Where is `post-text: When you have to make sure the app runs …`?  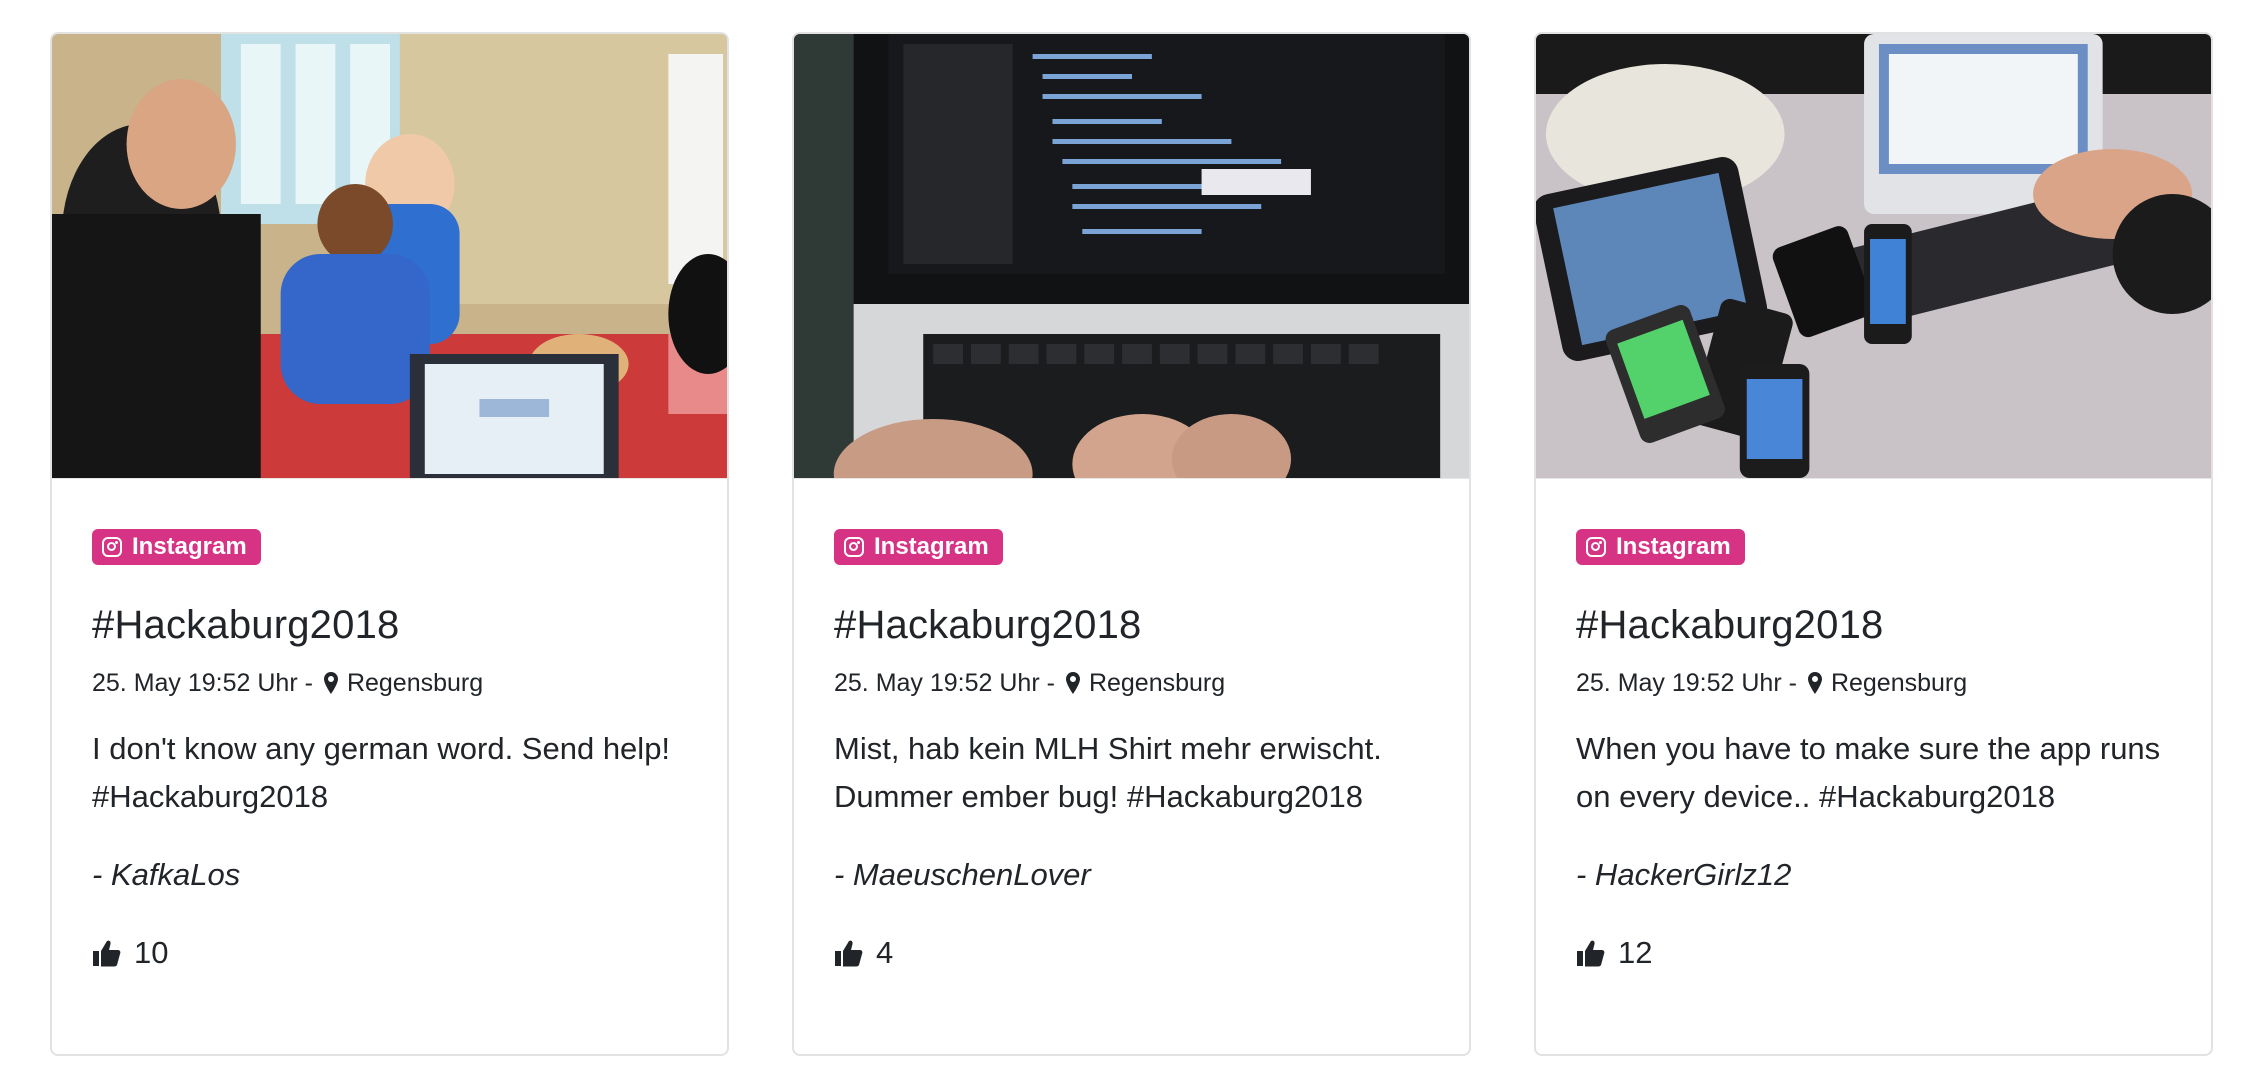
post-text: When you have to make sure the app runs … is located at coordinates (1868, 772).